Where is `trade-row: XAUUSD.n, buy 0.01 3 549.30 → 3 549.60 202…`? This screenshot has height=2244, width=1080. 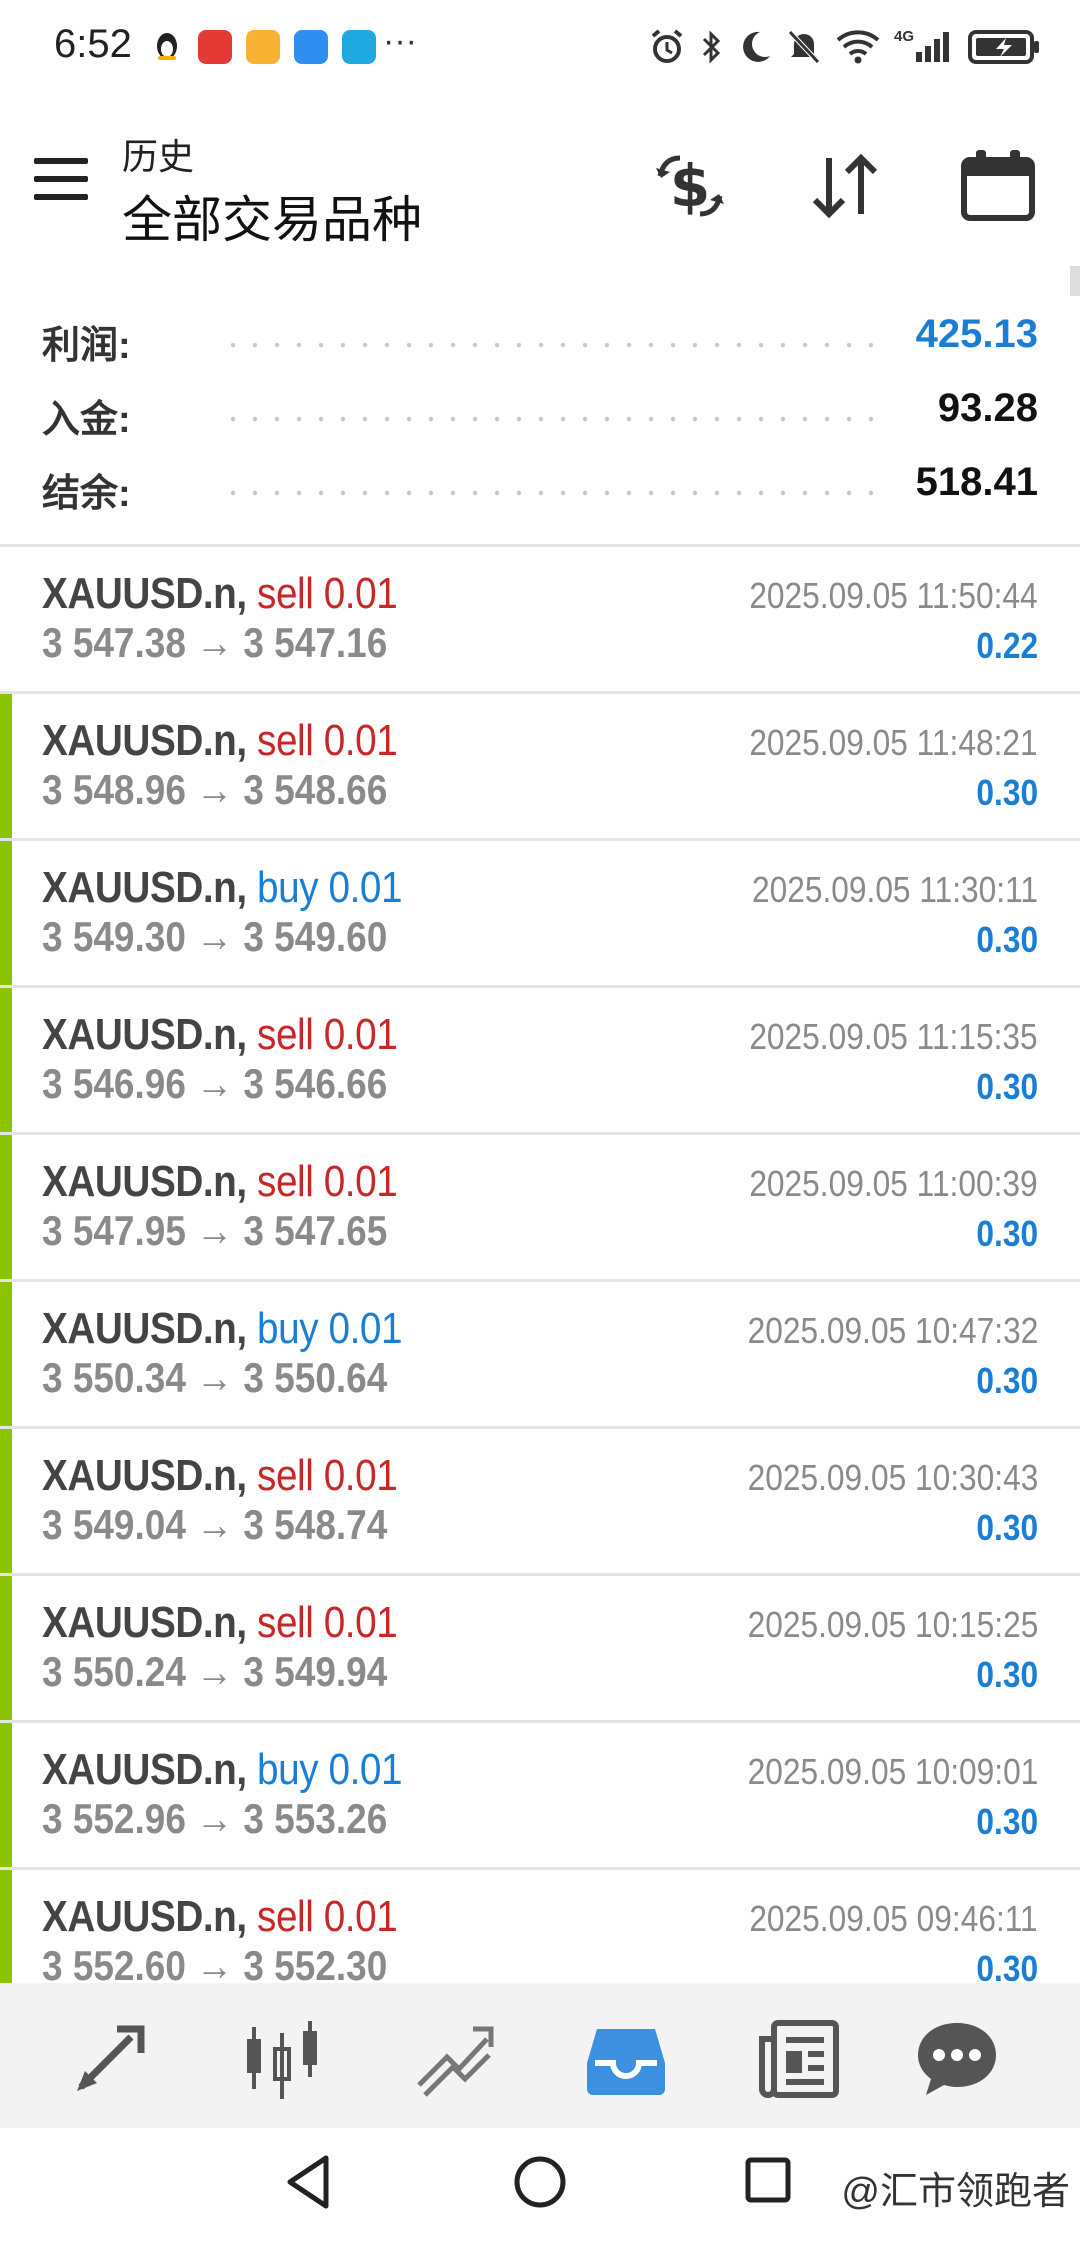 trade-row: XAUUSD.n, buy 0.01 3 549.30 → 3 549.60 202… is located at coordinates (540, 914).